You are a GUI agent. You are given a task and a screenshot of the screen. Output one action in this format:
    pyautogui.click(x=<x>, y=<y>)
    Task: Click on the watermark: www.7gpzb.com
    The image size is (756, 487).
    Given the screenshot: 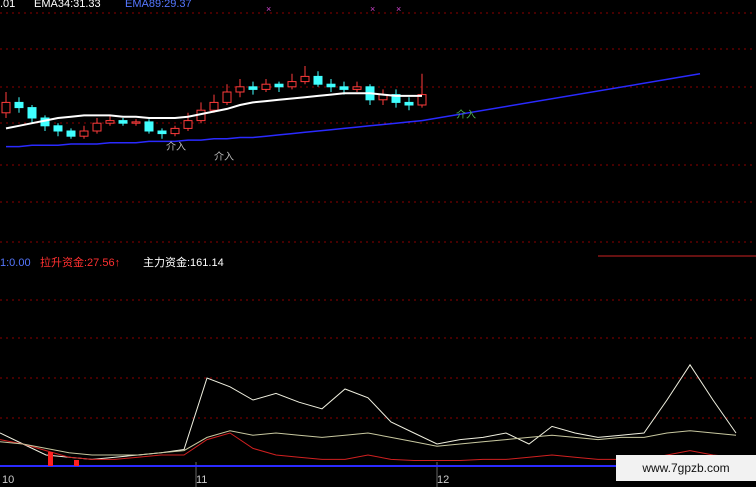 What is the action you would take?
    pyautogui.click(x=686, y=468)
    